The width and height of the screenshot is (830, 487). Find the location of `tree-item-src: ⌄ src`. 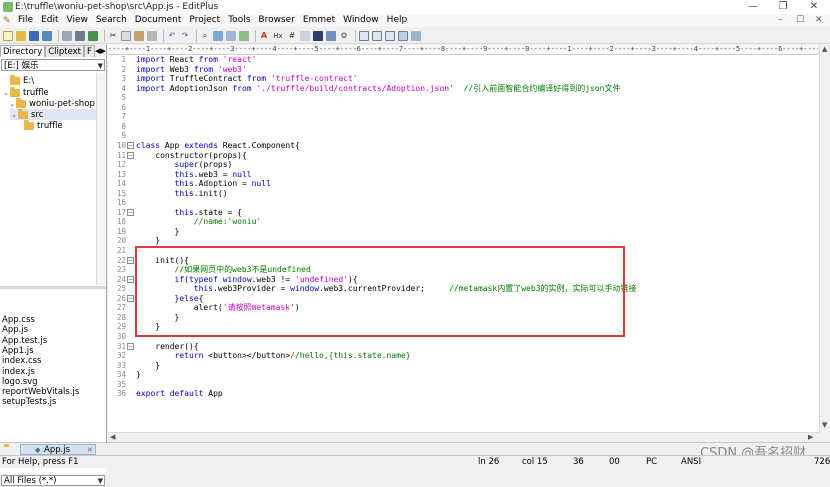

tree-item-src: ⌄ src is located at coordinates (53, 114).